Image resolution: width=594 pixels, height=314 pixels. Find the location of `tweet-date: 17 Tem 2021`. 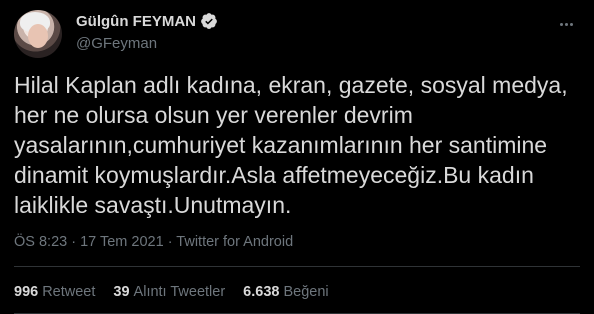

tweet-date: 17 Tem 2021 is located at coordinates (122, 242).